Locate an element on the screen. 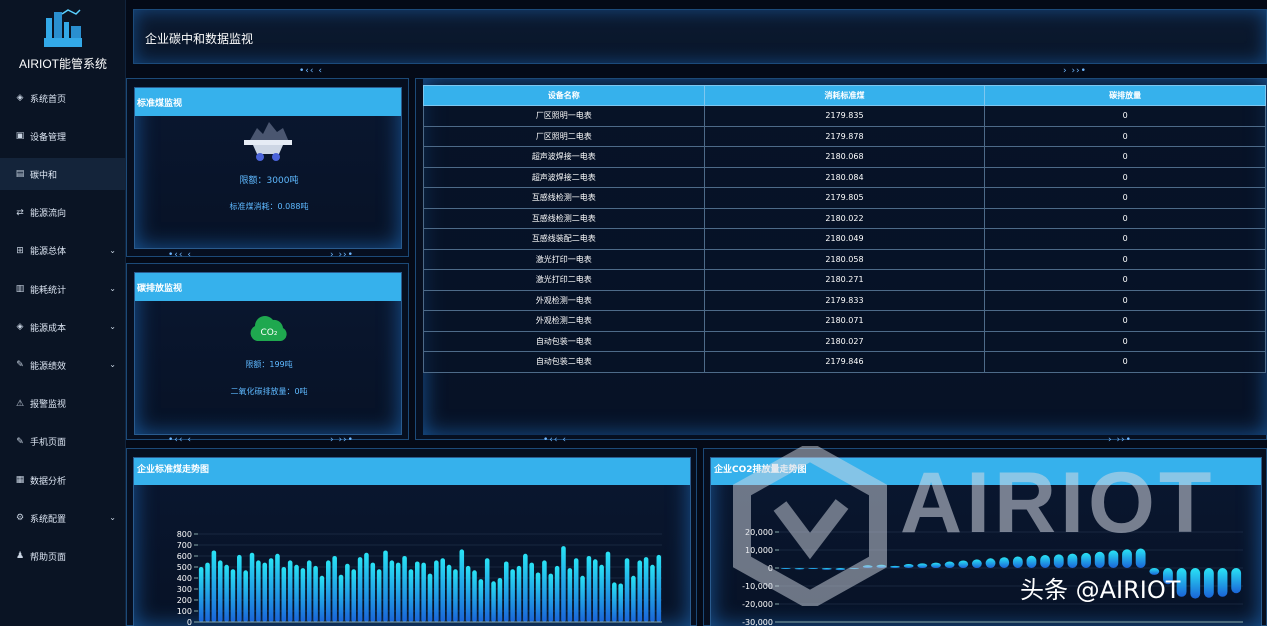 The image size is (1267, 626). sidebar-item: ✎ 手机页面 is located at coordinates (63, 442).